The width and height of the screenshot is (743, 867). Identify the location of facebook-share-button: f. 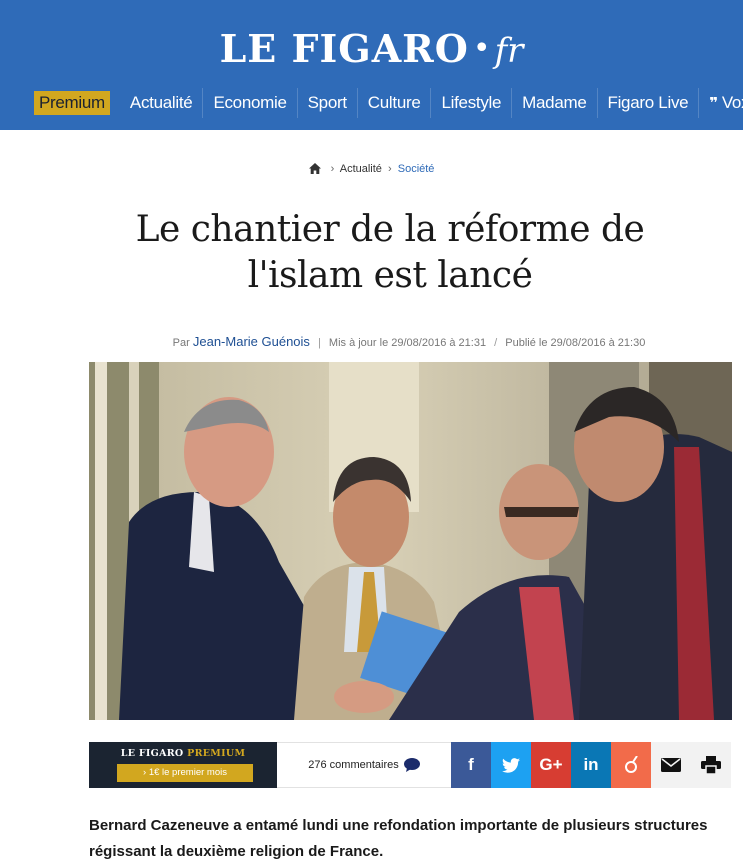
(471, 765).